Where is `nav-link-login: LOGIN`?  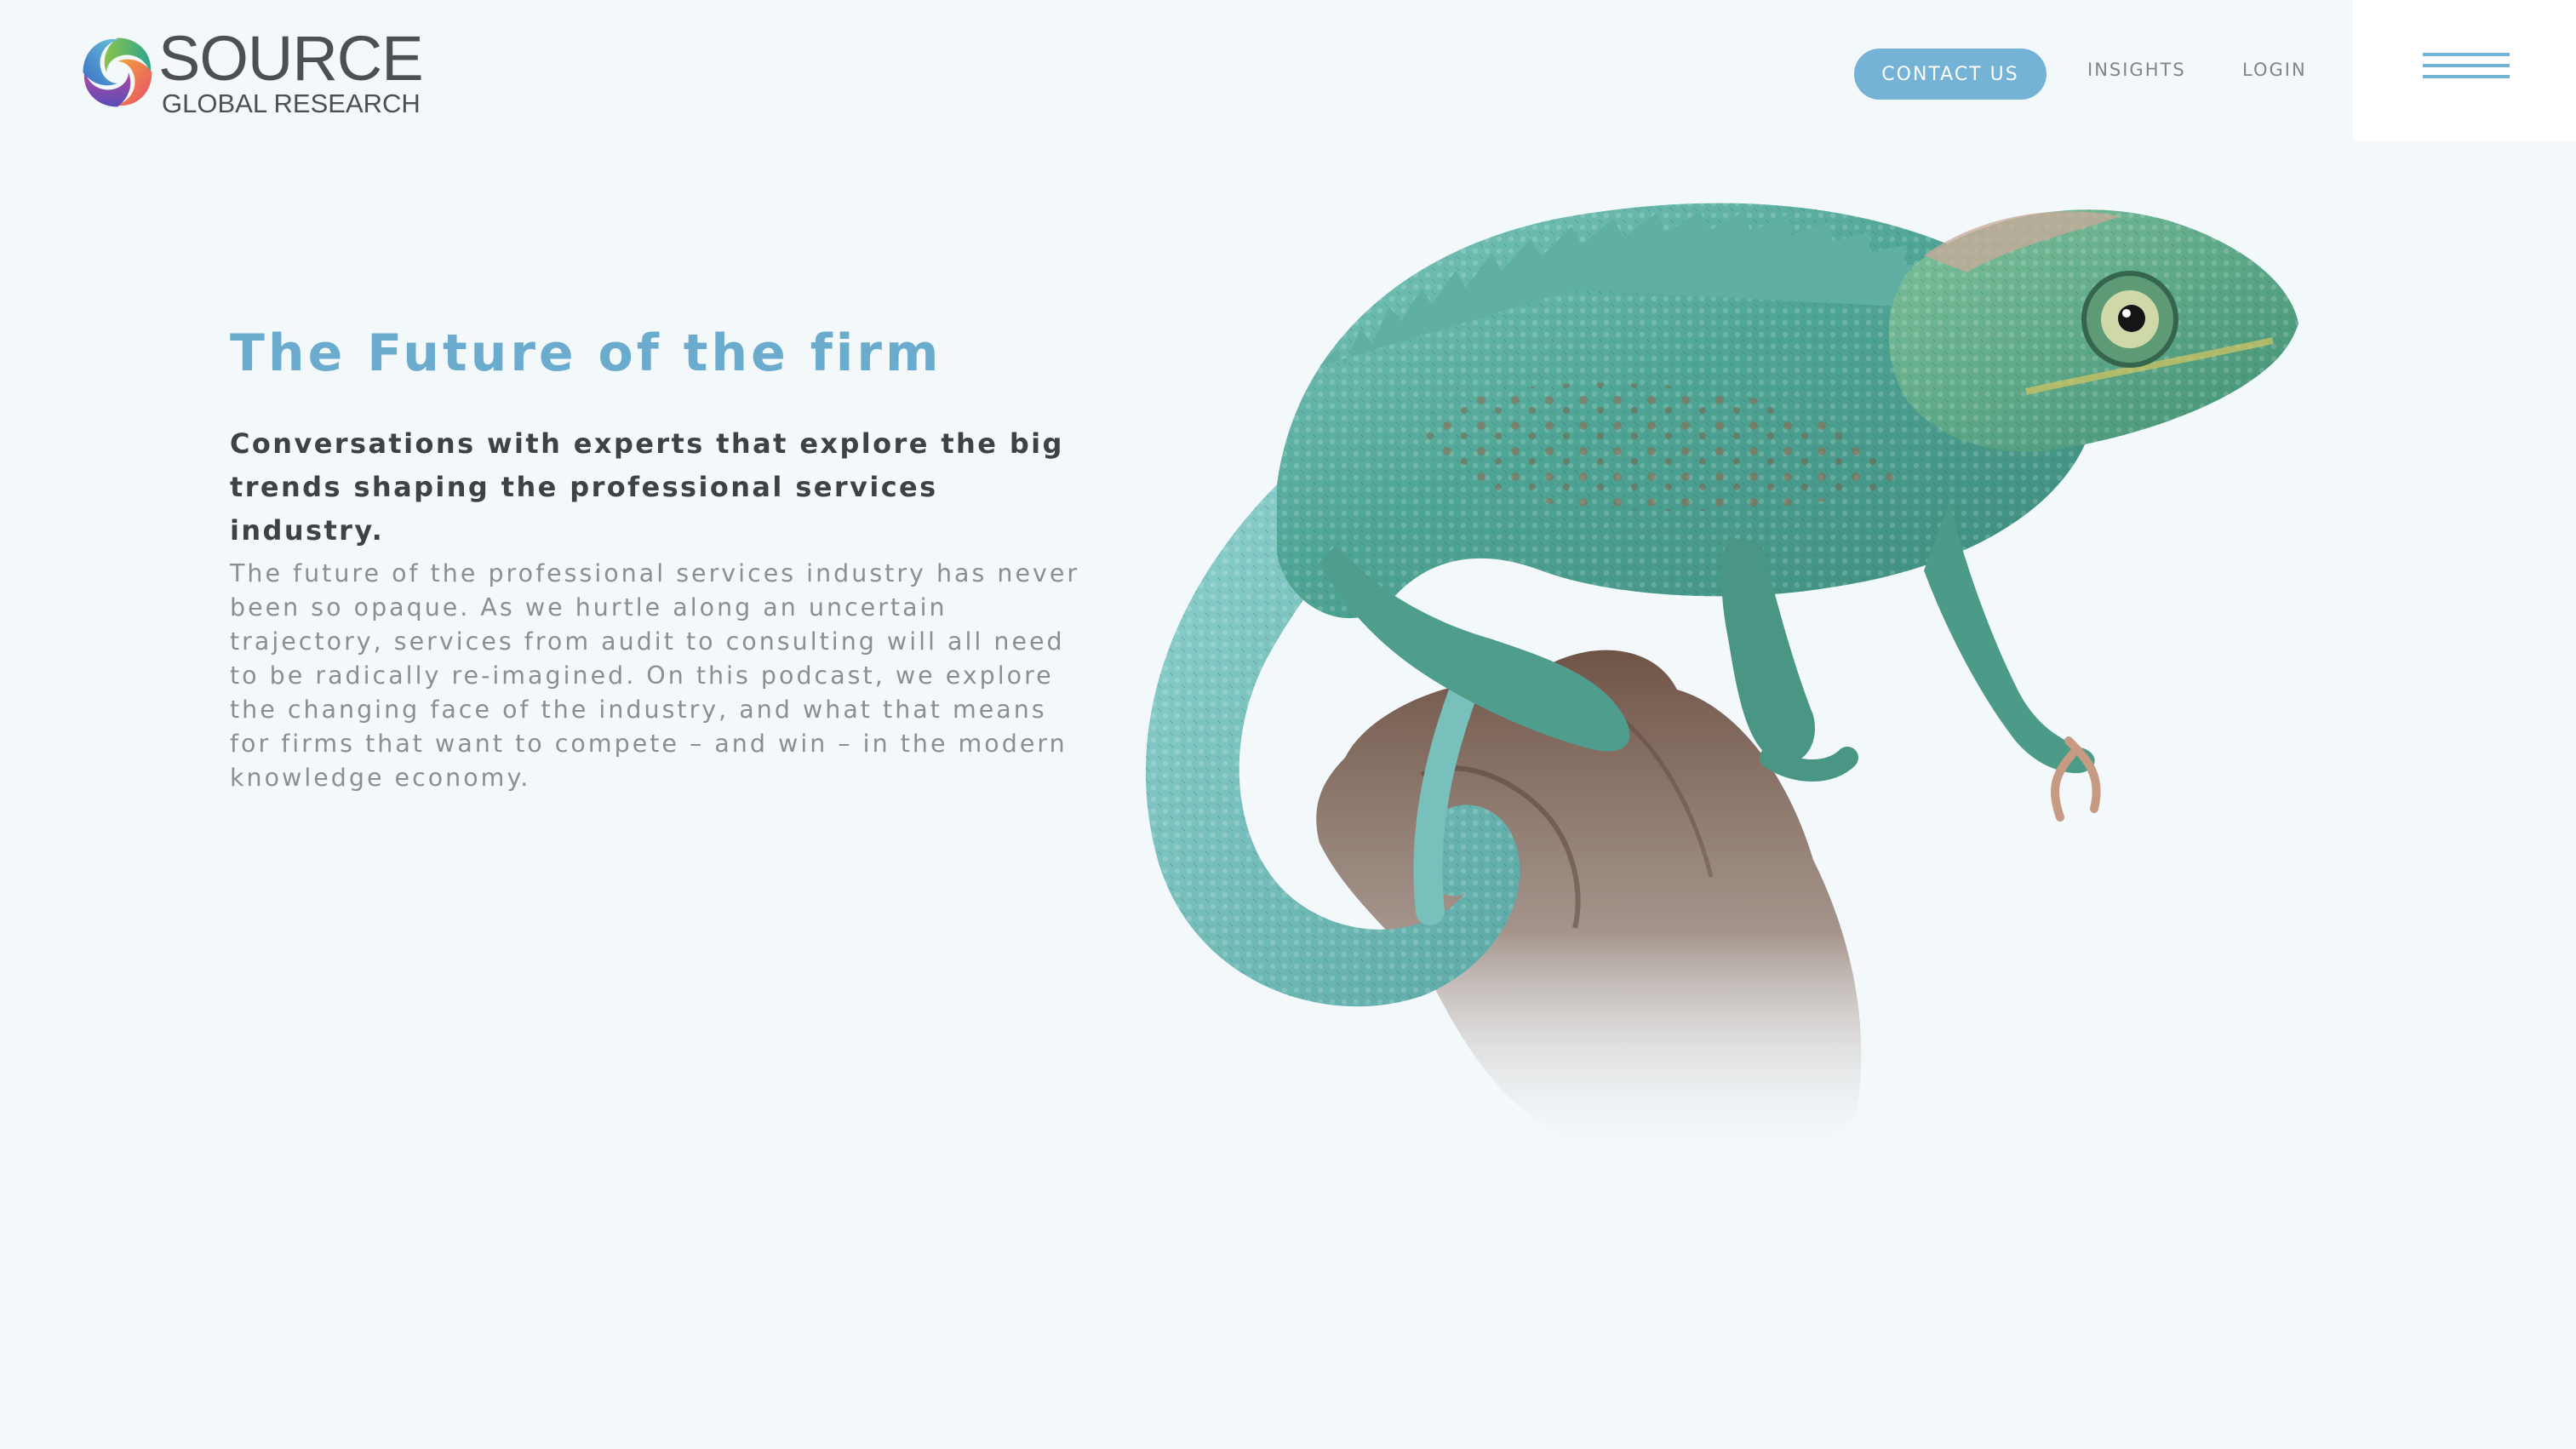 nav-link-login: LOGIN is located at coordinates (2274, 70).